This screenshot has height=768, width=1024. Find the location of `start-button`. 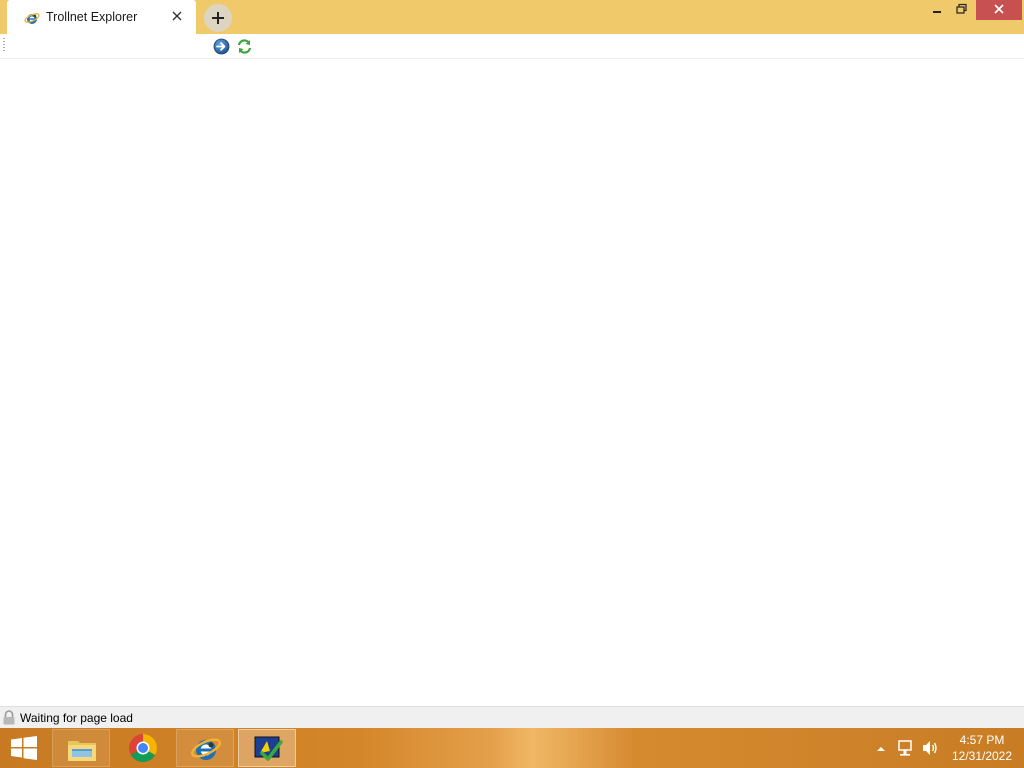

start-button is located at coordinates (24, 748).